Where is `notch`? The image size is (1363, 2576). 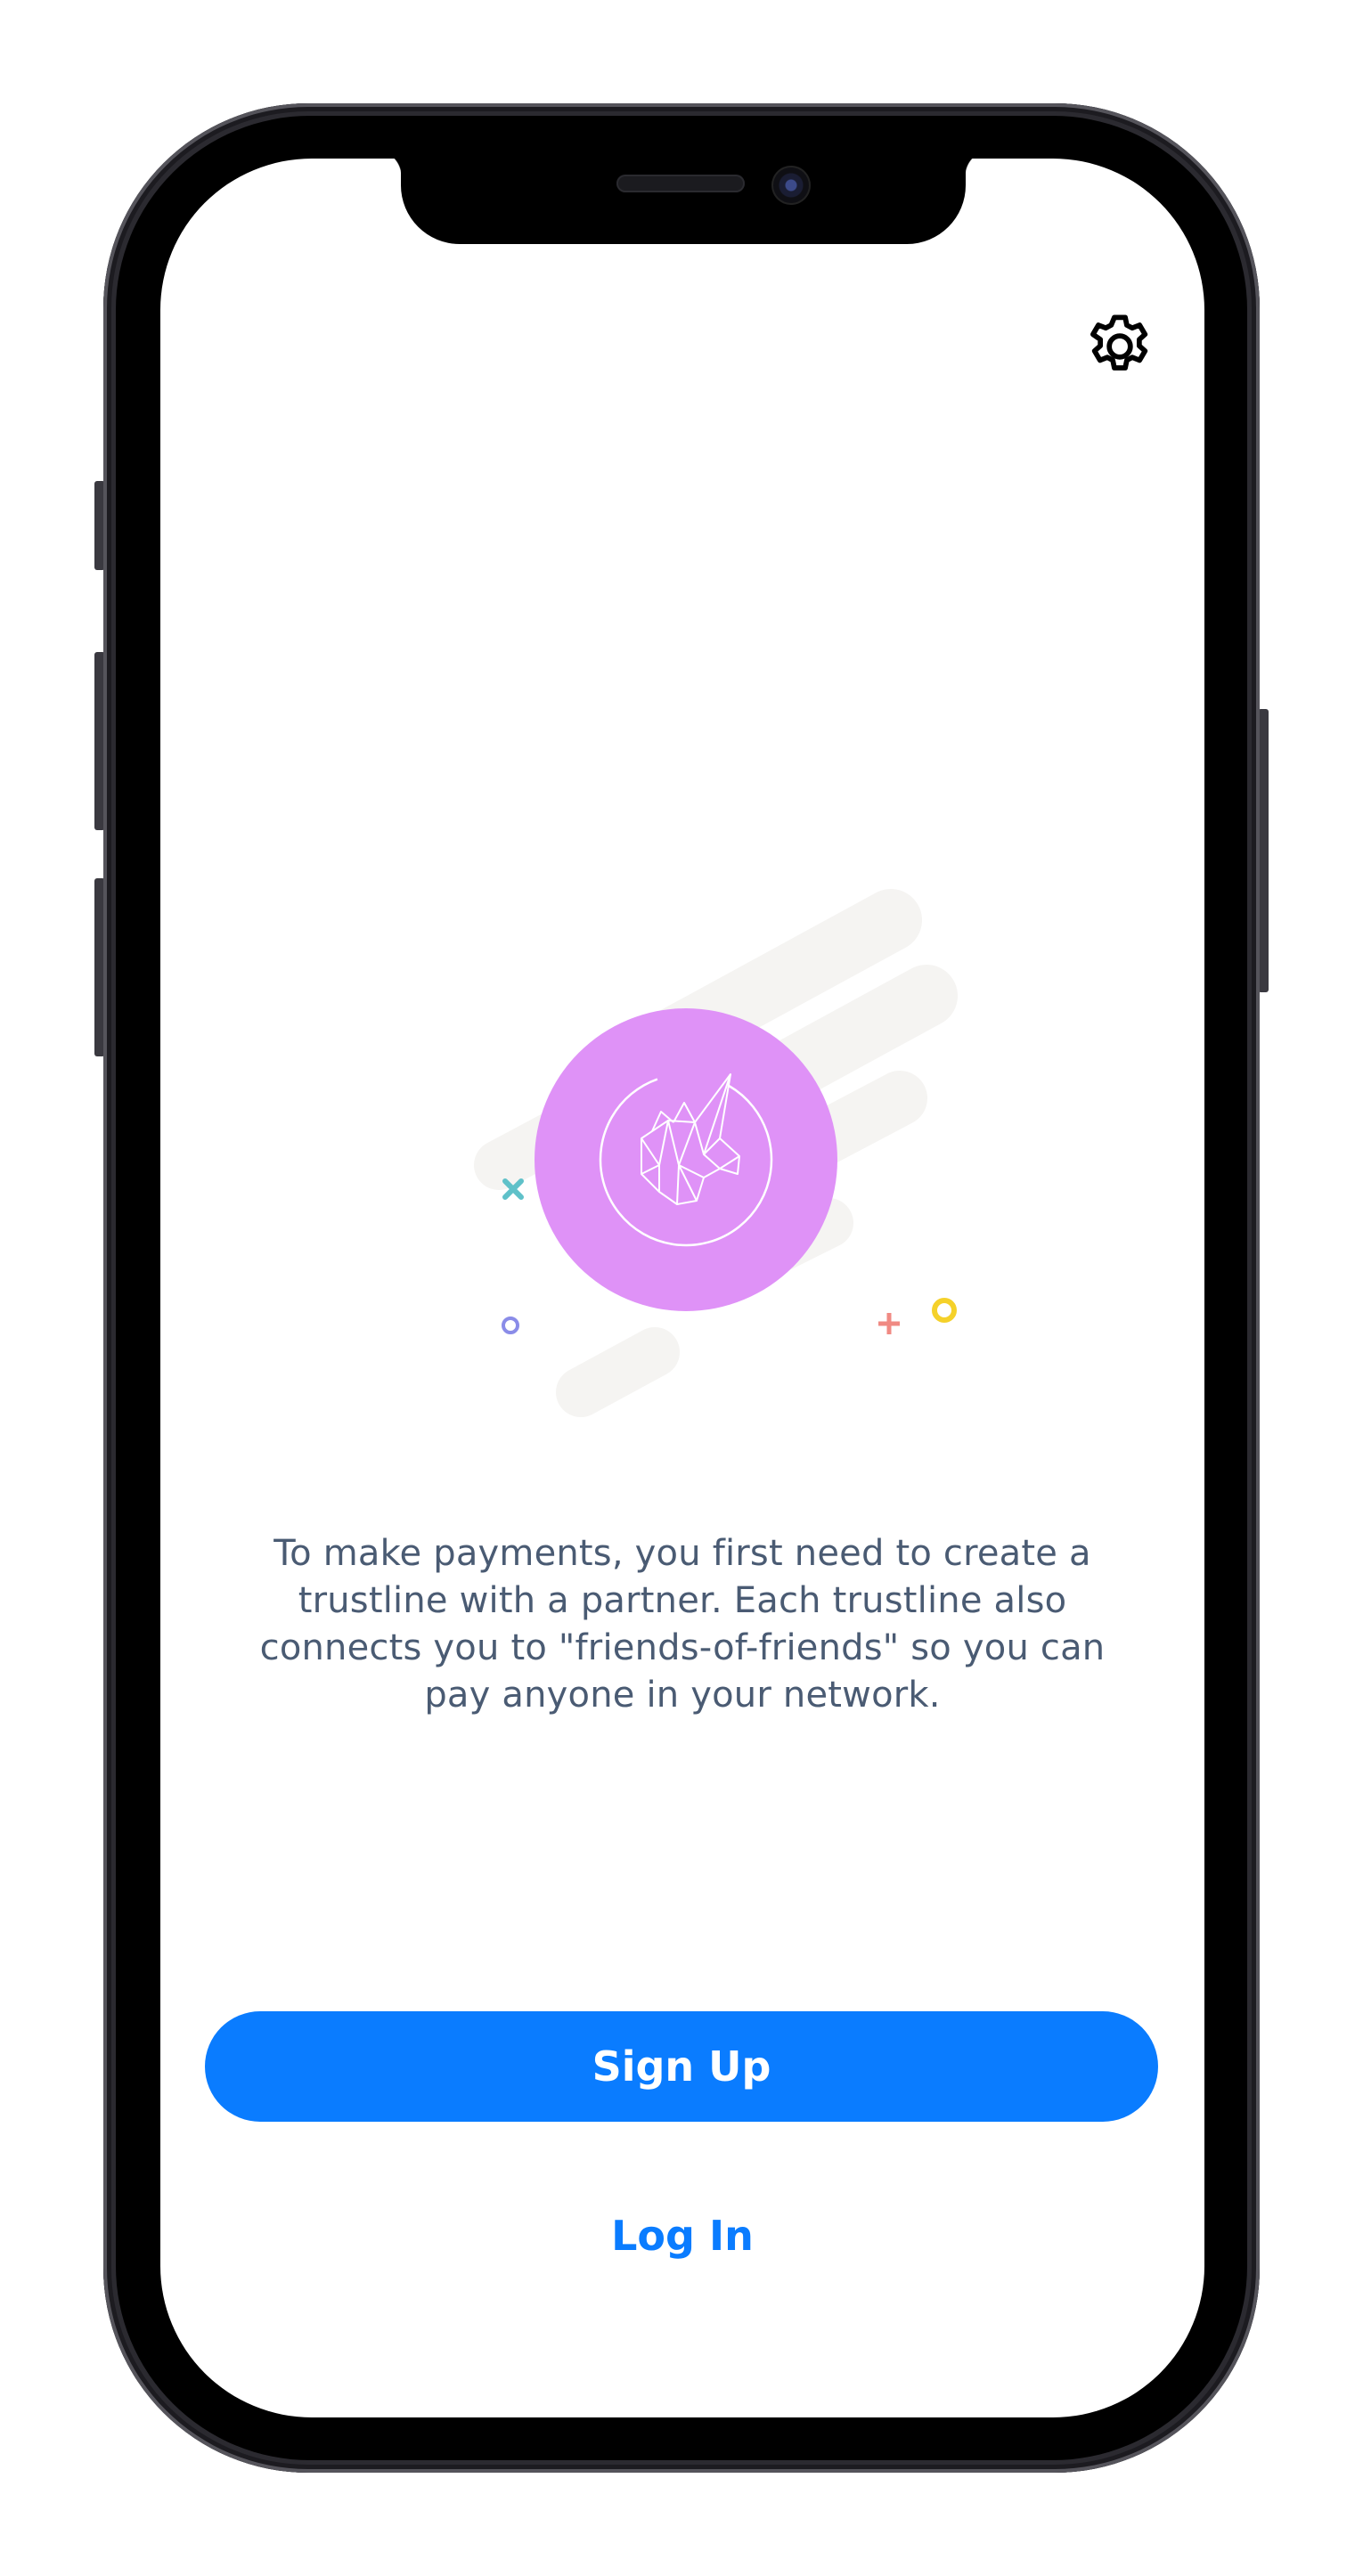
notch is located at coordinates (684, 202).